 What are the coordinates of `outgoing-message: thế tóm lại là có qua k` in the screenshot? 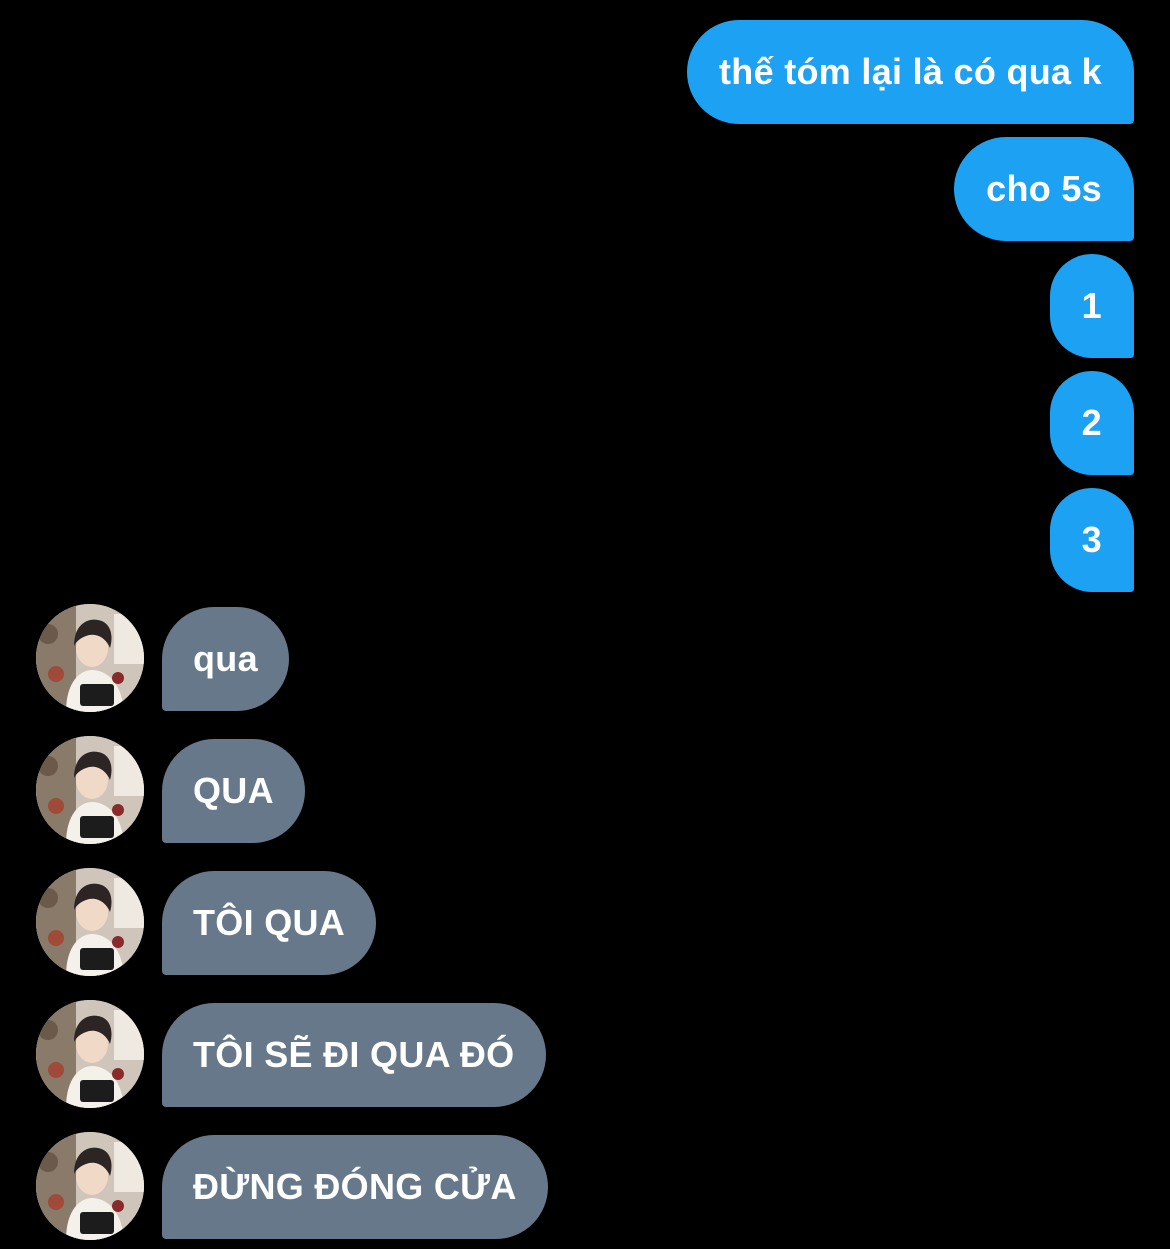 It's located at (910, 72).